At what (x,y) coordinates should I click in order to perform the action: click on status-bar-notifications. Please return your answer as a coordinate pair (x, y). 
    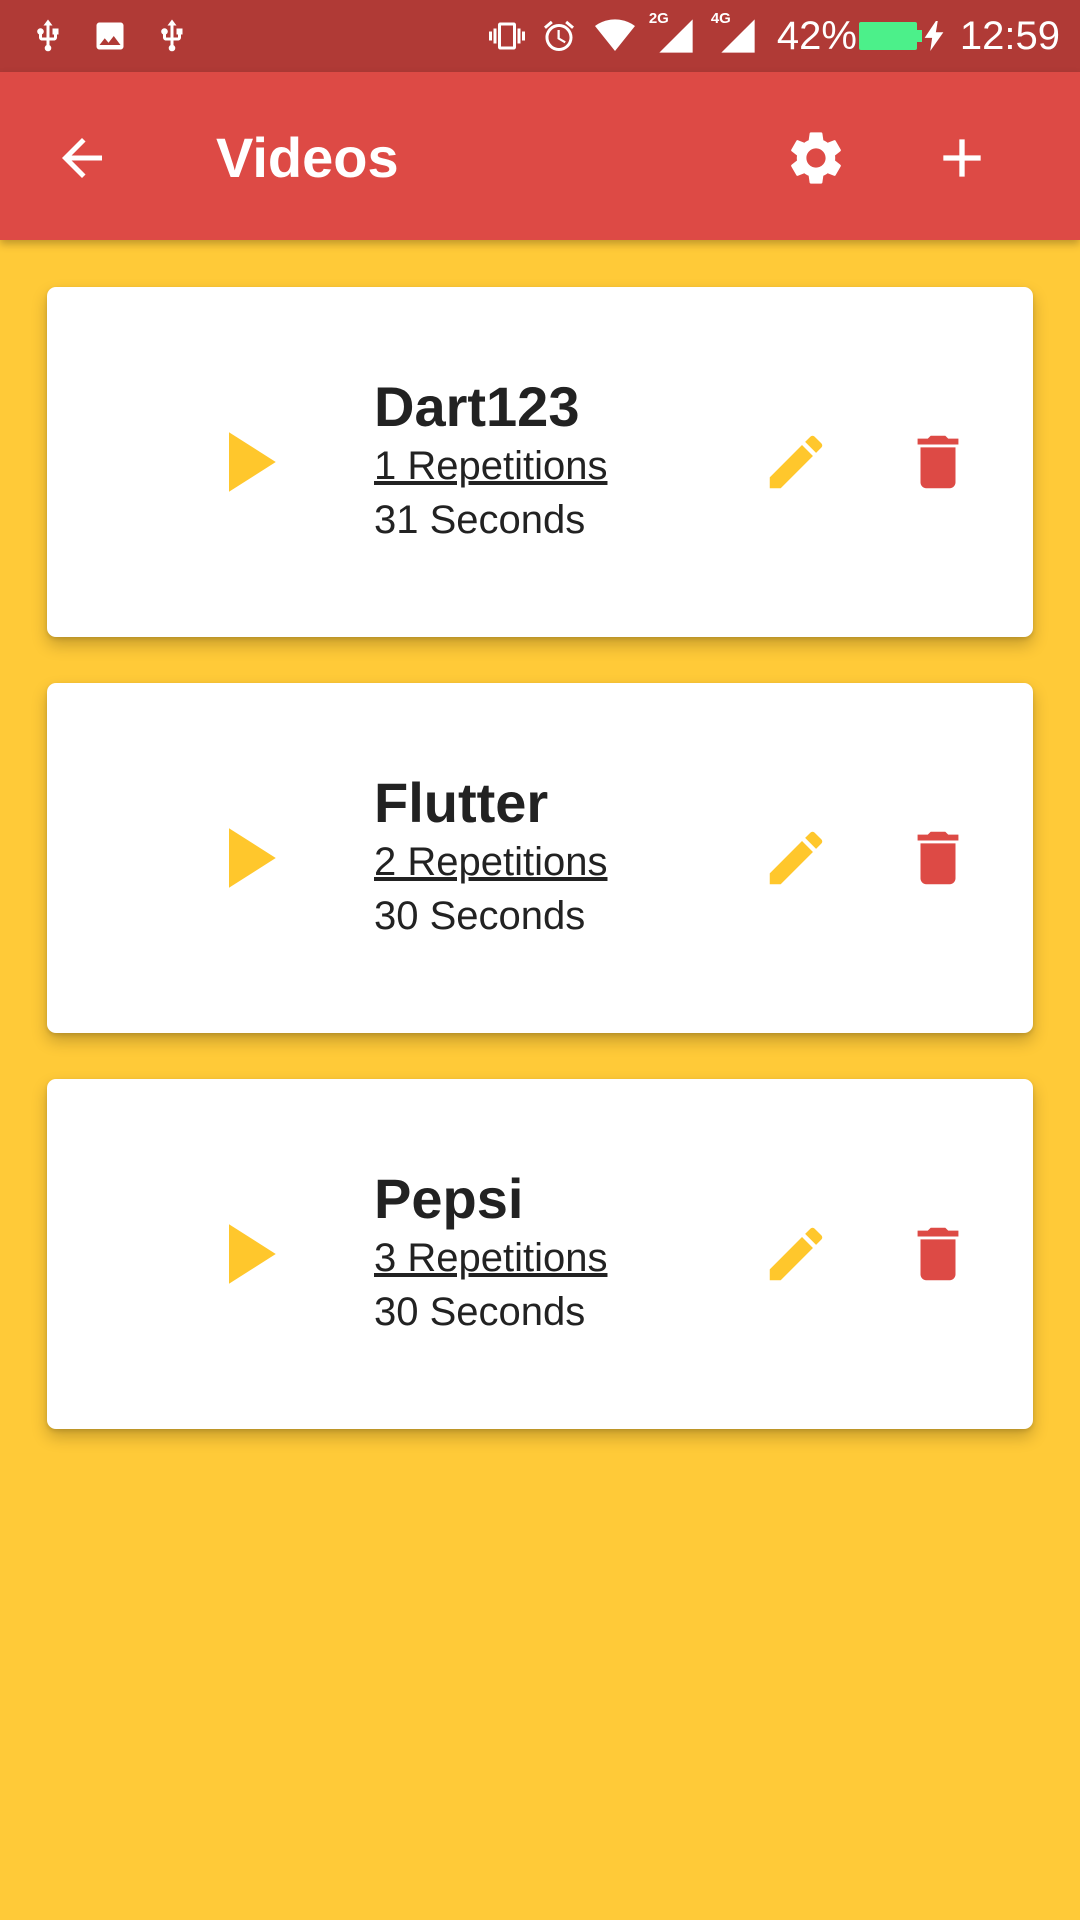
    Looking at the image, I should click on (110, 36).